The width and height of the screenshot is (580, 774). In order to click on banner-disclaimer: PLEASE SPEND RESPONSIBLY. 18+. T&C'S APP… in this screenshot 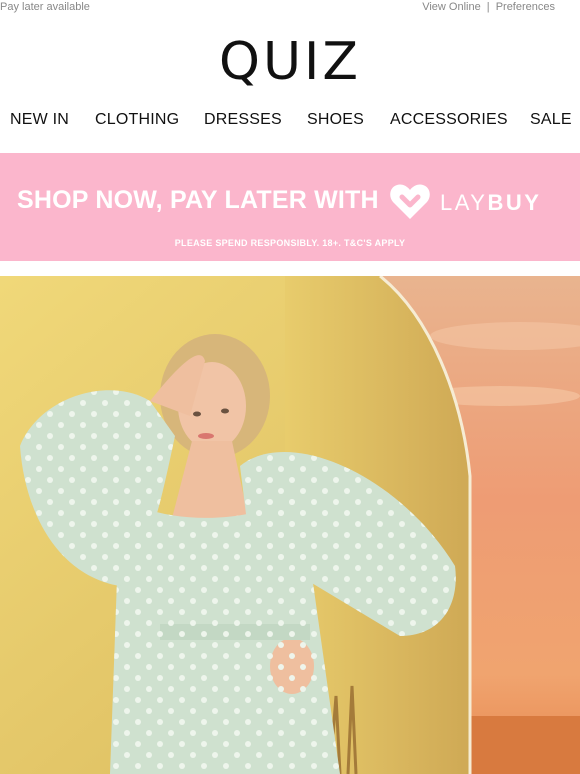, I will do `click(290, 243)`.